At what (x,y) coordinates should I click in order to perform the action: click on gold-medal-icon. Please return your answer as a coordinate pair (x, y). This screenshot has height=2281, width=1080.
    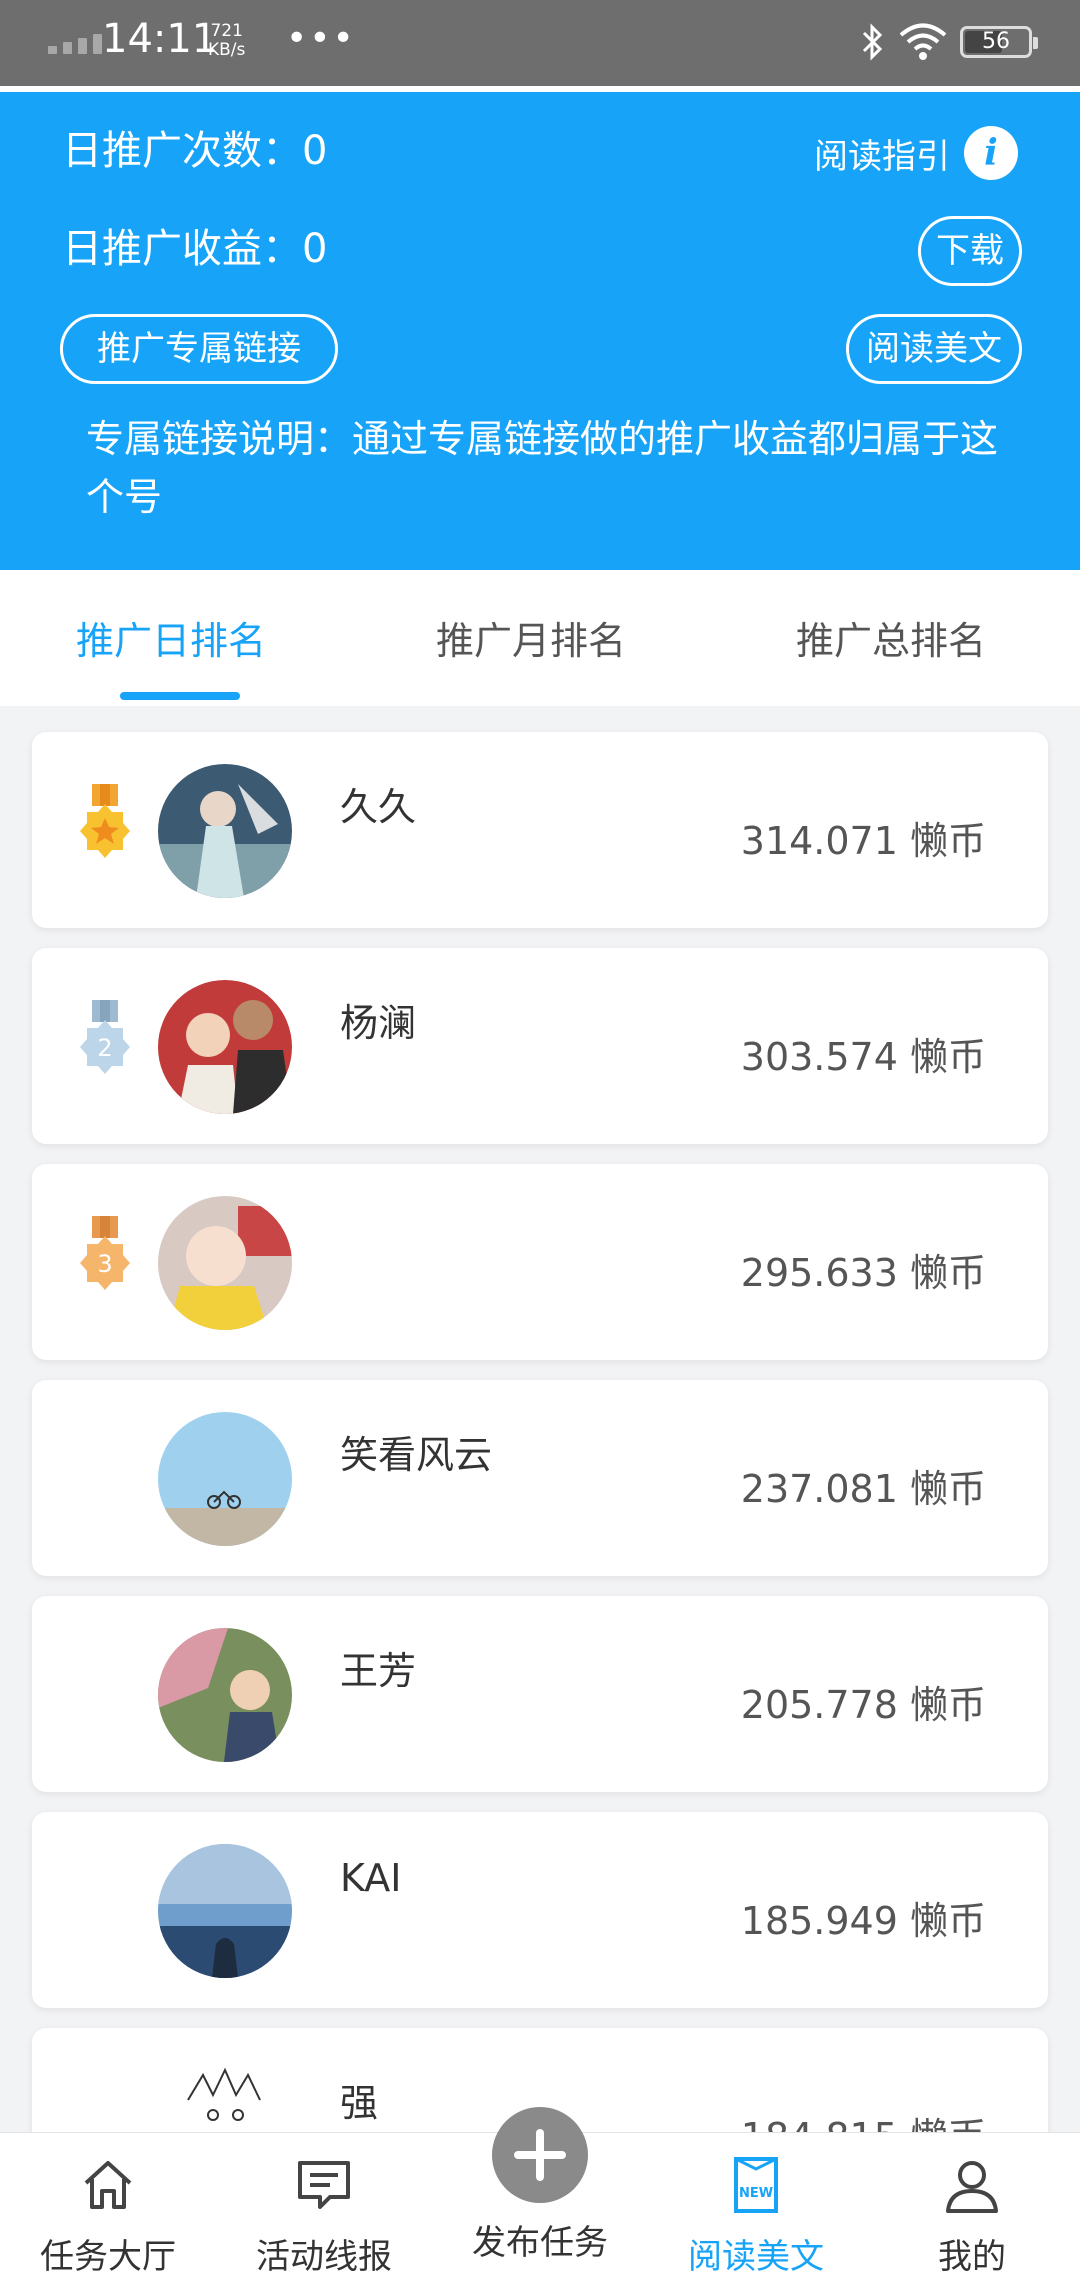
    Looking at the image, I should click on (105, 821).